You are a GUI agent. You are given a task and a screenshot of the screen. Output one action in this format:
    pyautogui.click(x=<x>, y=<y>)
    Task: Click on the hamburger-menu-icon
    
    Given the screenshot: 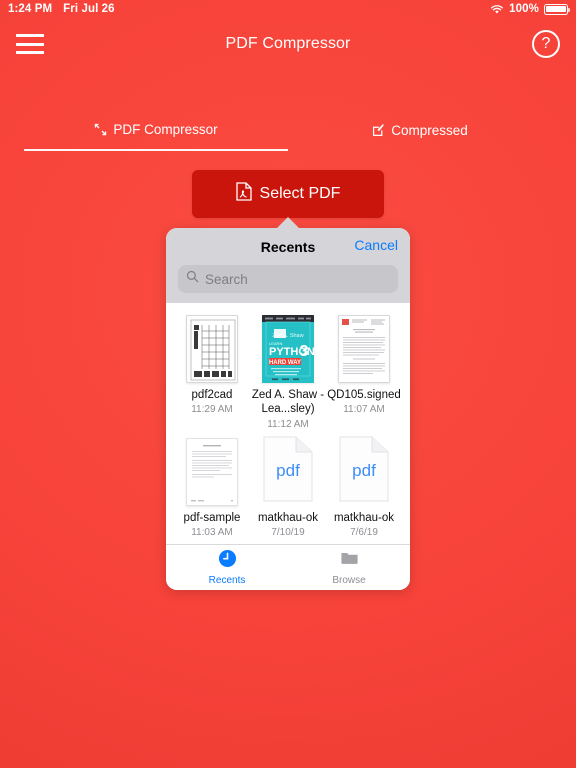 What is the action you would take?
    pyautogui.click(x=30, y=44)
    